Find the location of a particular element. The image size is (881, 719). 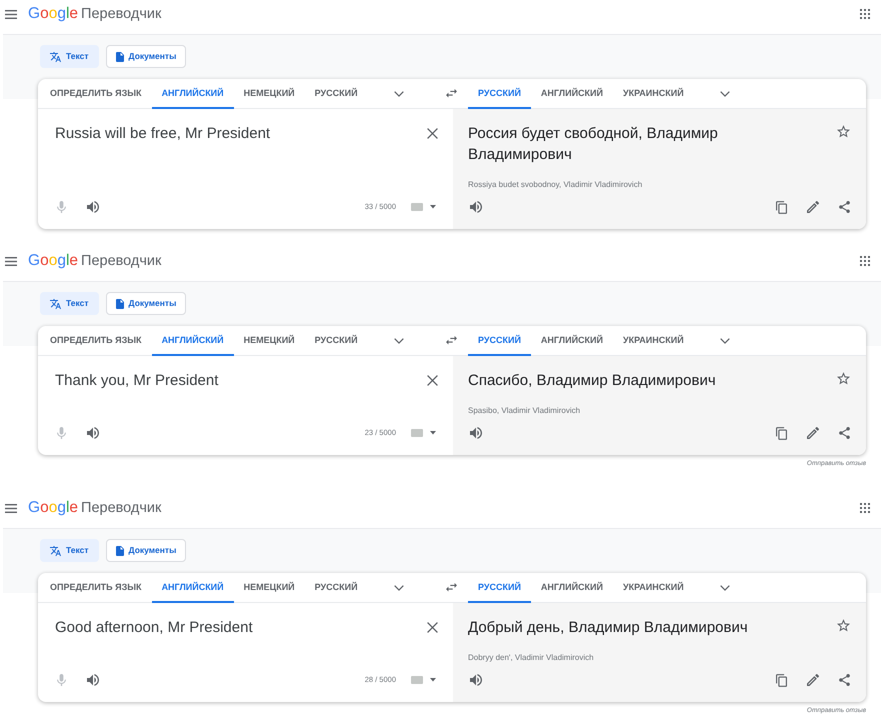

translation-text: Спасибо, Владимир Владимирович is located at coordinates (592, 381).